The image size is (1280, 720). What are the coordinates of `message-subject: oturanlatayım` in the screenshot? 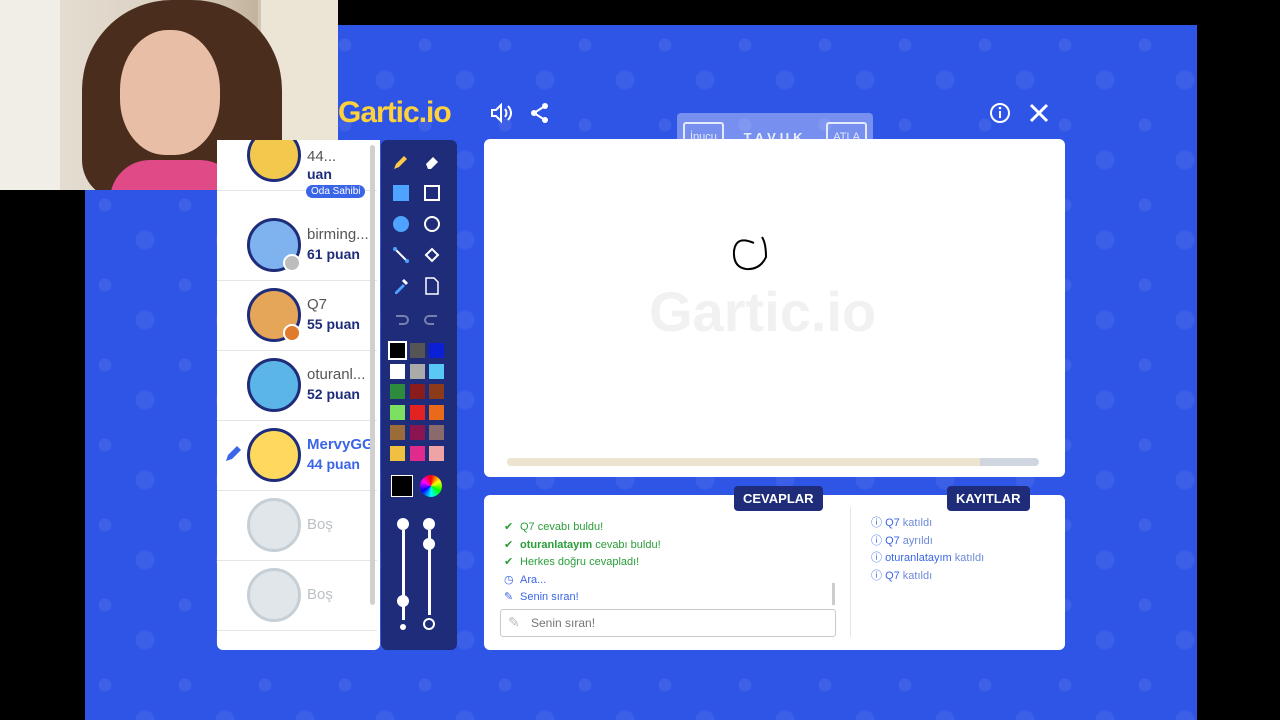 It's located at (556, 544).